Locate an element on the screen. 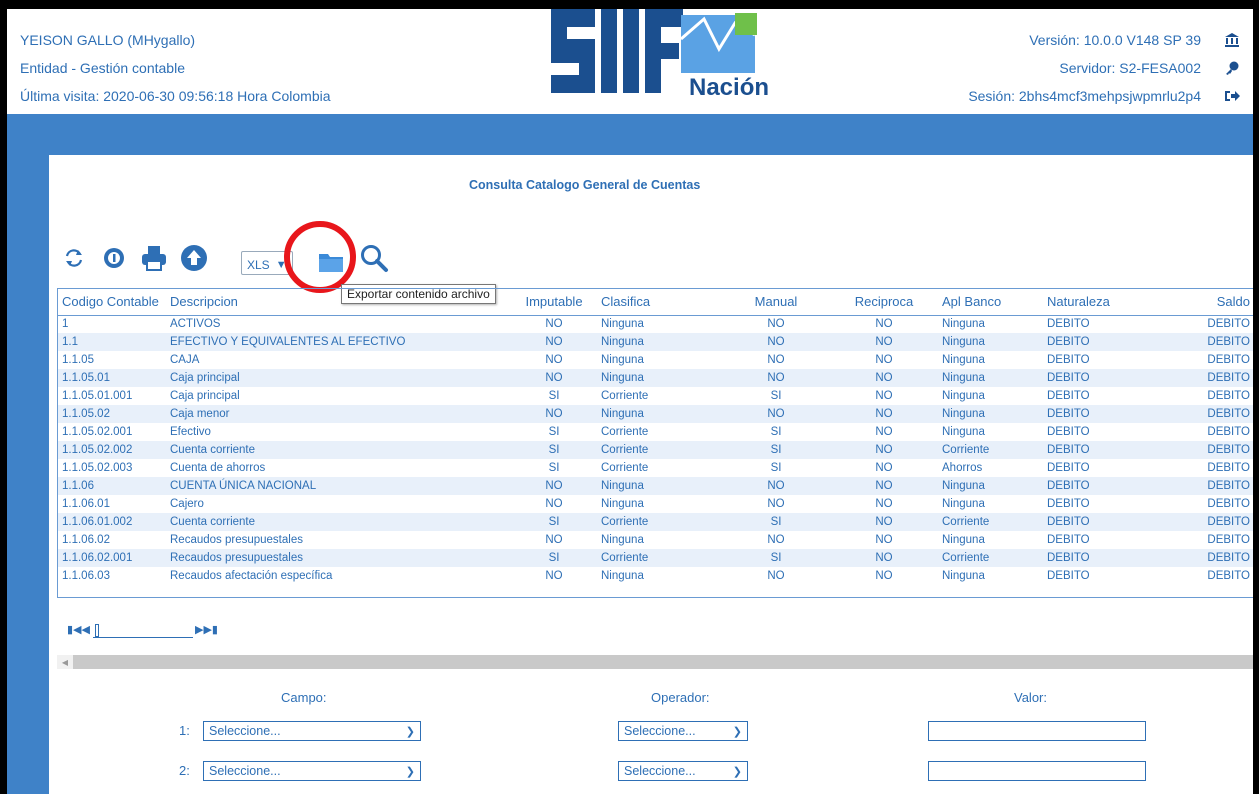  table-row: 1 ACTIVOS NO Ninguna NO NO Ninguna DEBITO DEBITO is located at coordinates (655, 324).